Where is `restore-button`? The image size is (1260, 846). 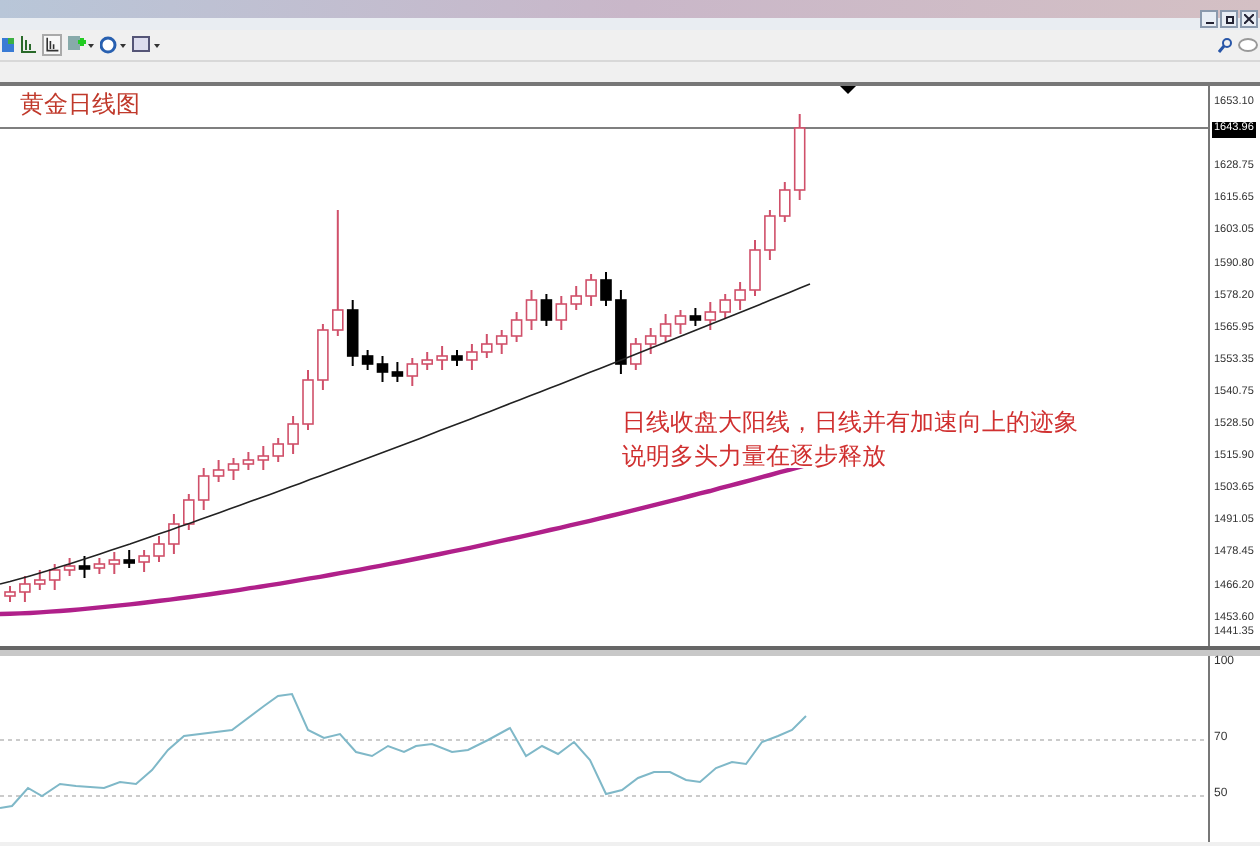 restore-button is located at coordinates (1229, 19).